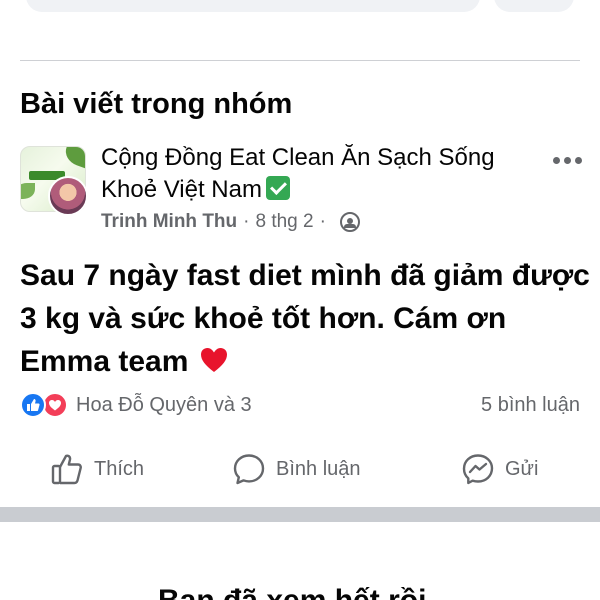 The image size is (600, 600). I want to click on like-label: Thích, so click(119, 468).